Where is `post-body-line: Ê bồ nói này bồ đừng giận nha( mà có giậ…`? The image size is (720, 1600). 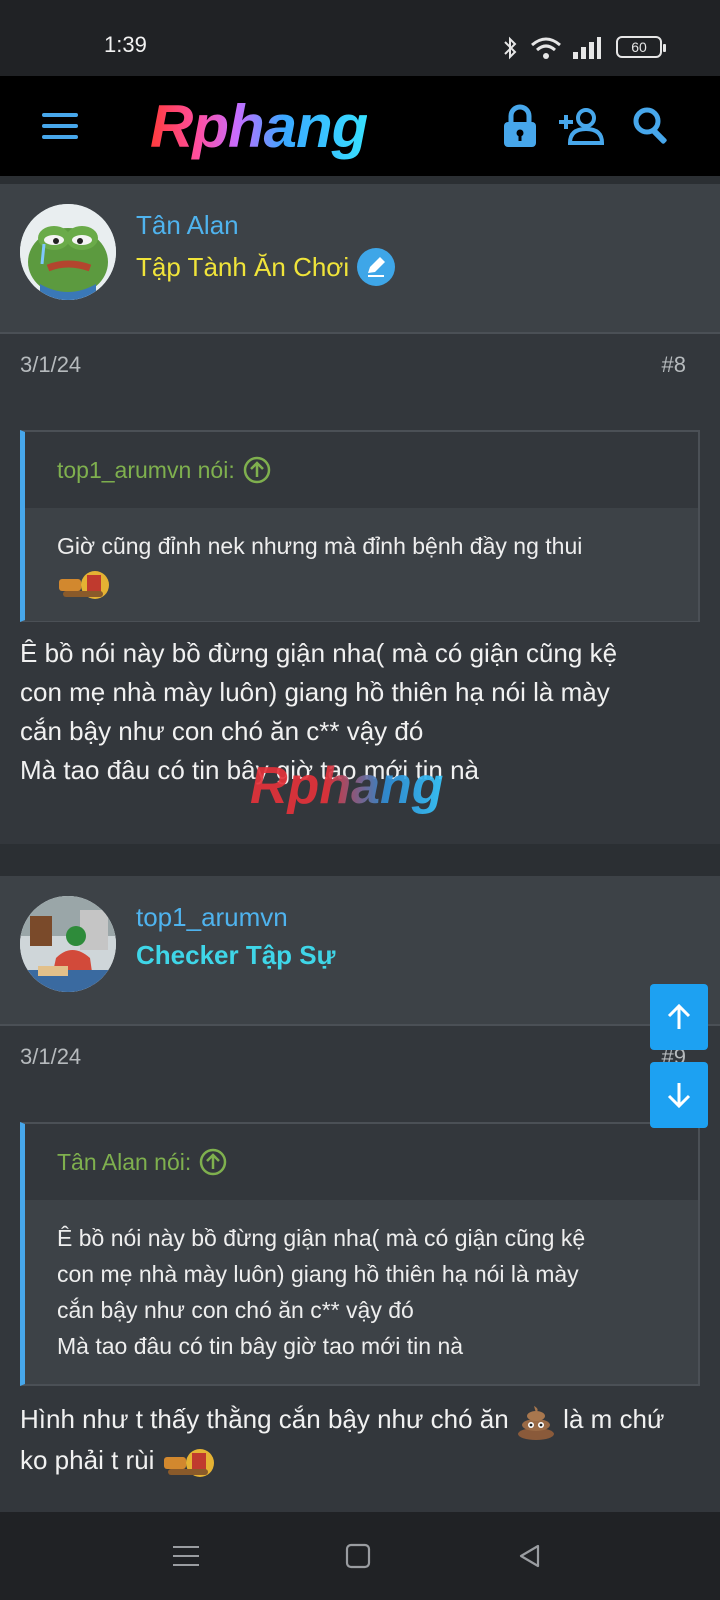 post-body-line: Ê bồ nói này bồ đừng giận nha( mà có giậ… is located at coordinates (319, 653).